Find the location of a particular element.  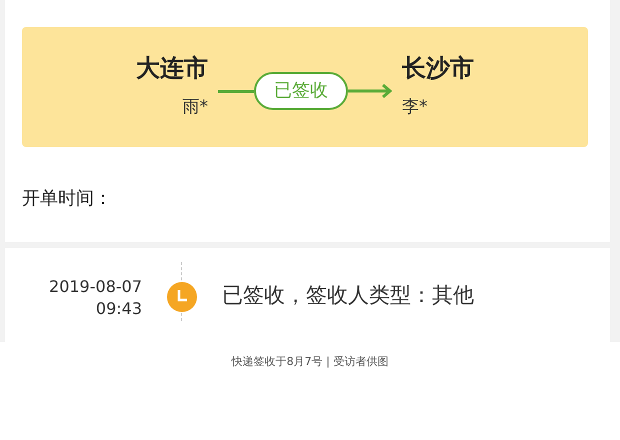

status-pill: 已签收 is located at coordinates (301, 91).